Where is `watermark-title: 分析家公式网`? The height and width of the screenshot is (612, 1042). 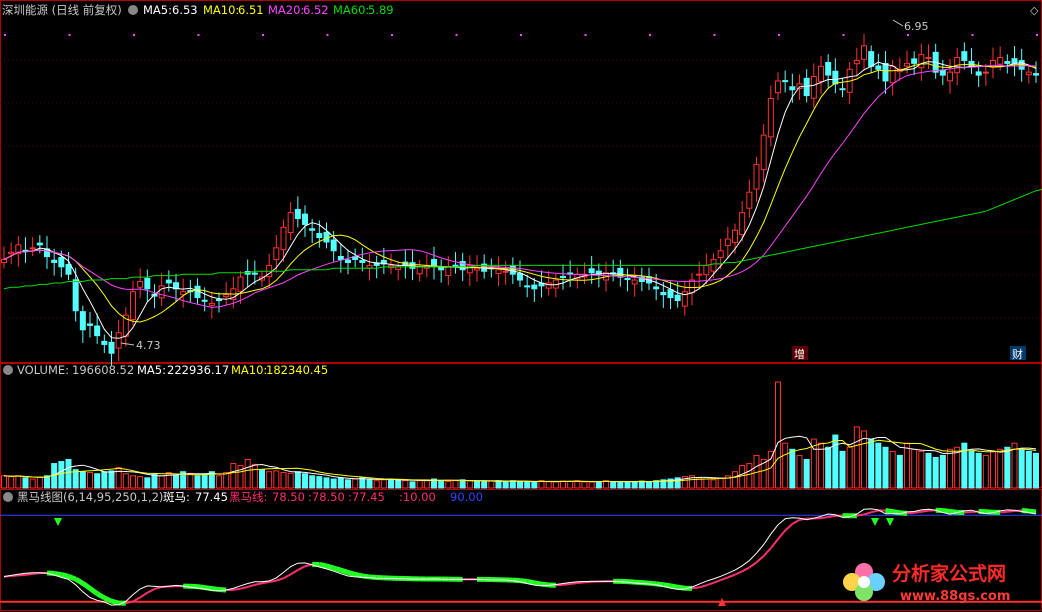
watermark-title: 分析家公式网 is located at coordinates (949, 573).